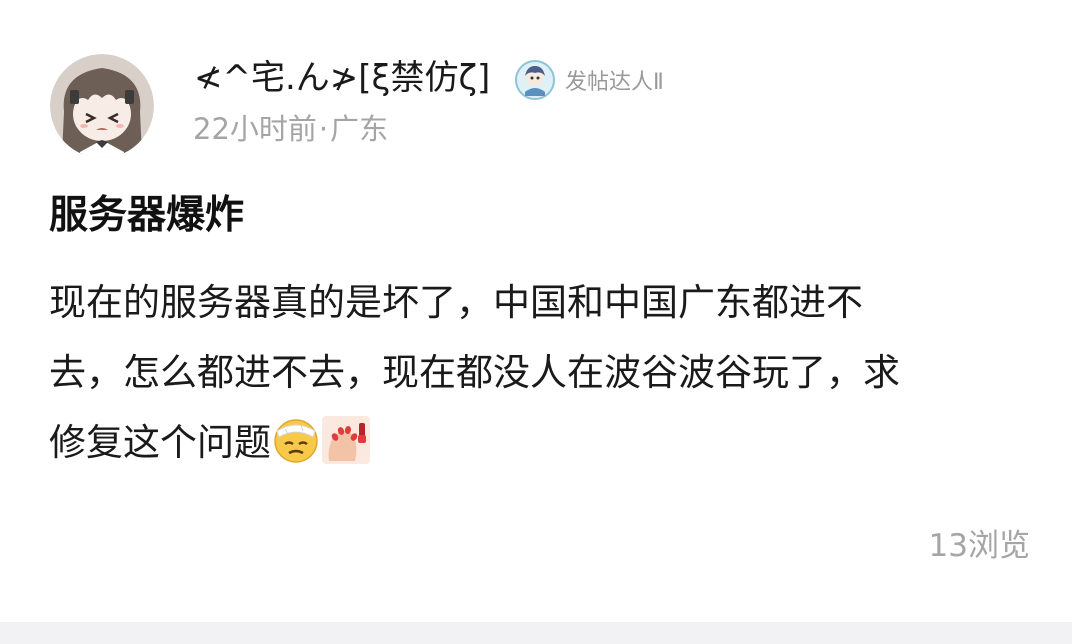 This screenshot has width=1072, height=644. What do you see at coordinates (535, 80) in the screenshot?
I see `character-badge-icon` at bounding box center [535, 80].